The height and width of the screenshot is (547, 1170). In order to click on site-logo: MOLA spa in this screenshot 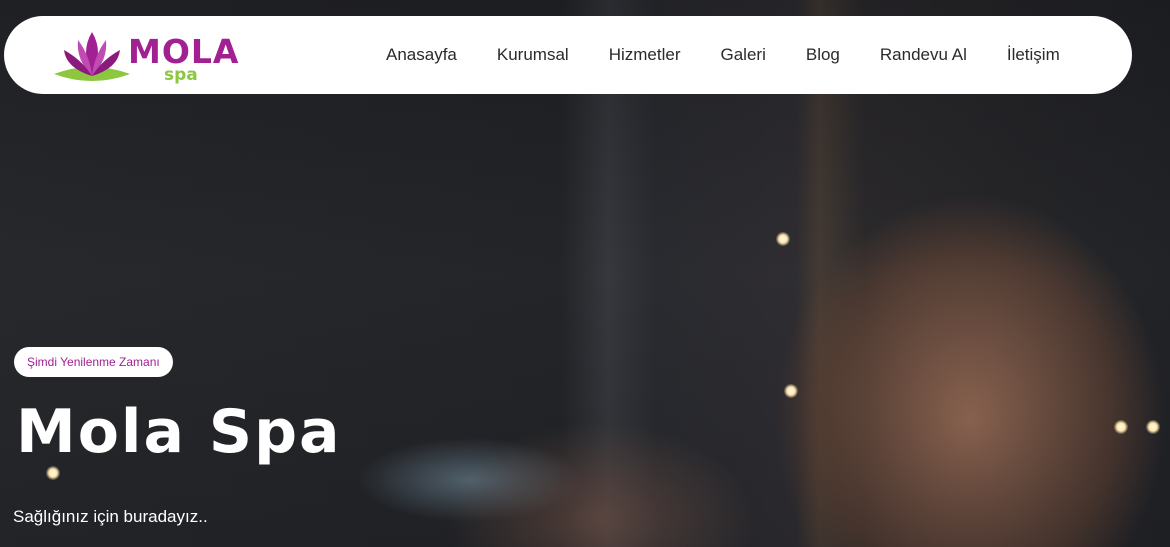, I will do `click(152, 57)`.